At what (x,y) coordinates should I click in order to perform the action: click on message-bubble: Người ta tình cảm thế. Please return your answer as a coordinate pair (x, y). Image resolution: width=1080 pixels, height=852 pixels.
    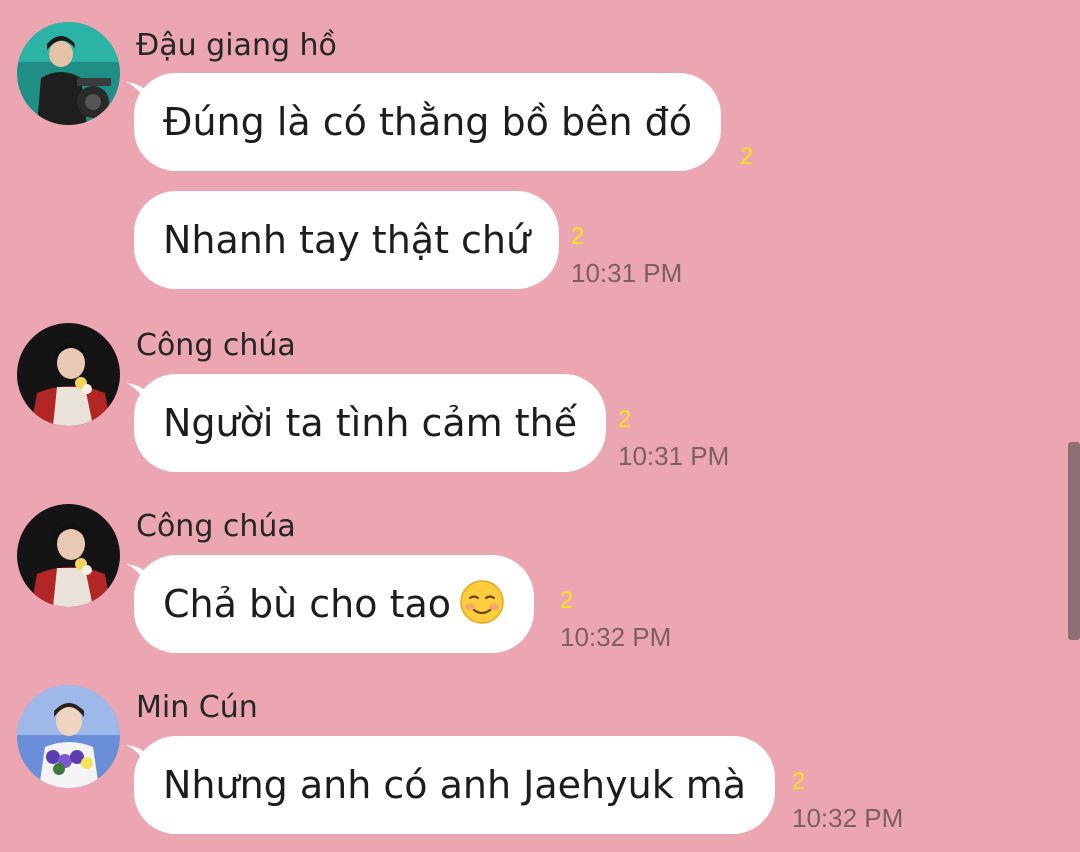
    Looking at the image, I should click on (370, 423).